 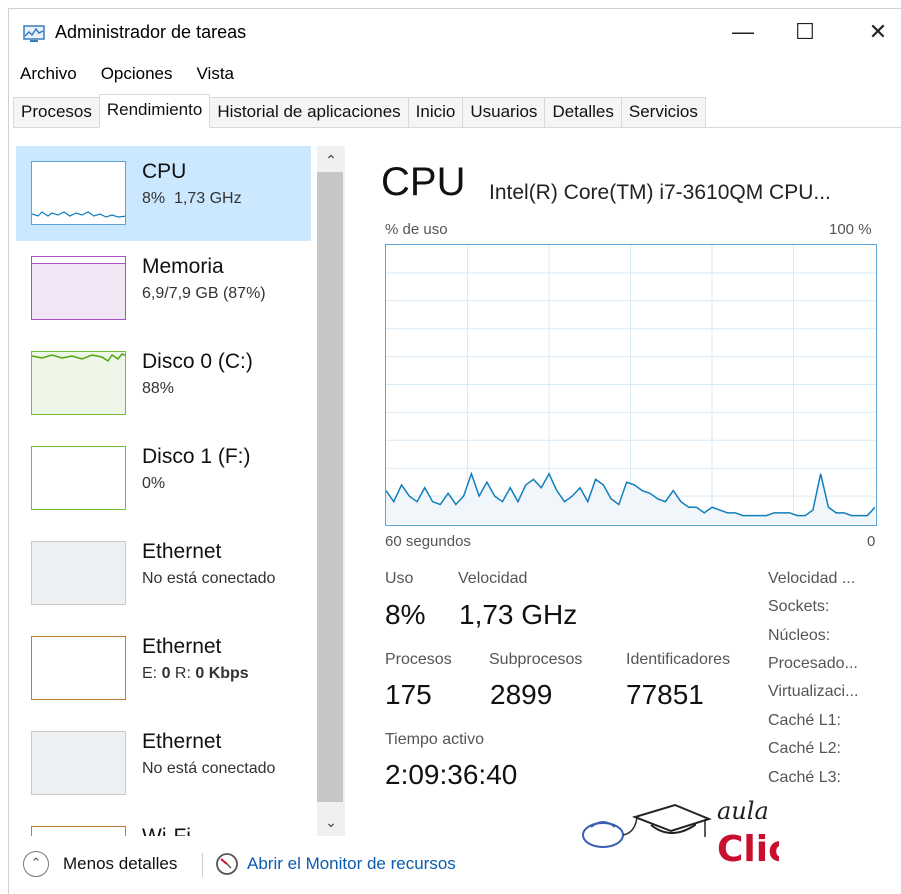 I want to click on tab-historial: Historial de aplicaciones, so click(x=309, y=112).